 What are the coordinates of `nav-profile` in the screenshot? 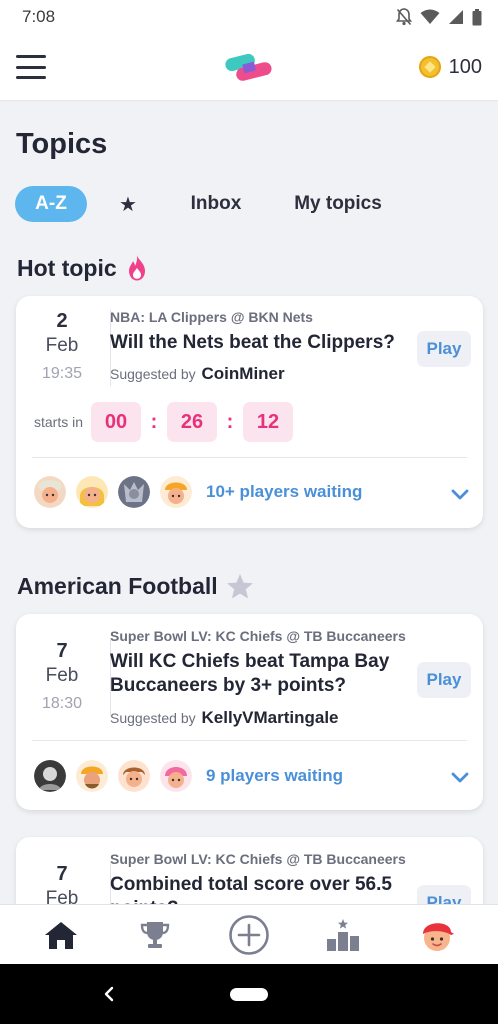 It's located at (437, 935).